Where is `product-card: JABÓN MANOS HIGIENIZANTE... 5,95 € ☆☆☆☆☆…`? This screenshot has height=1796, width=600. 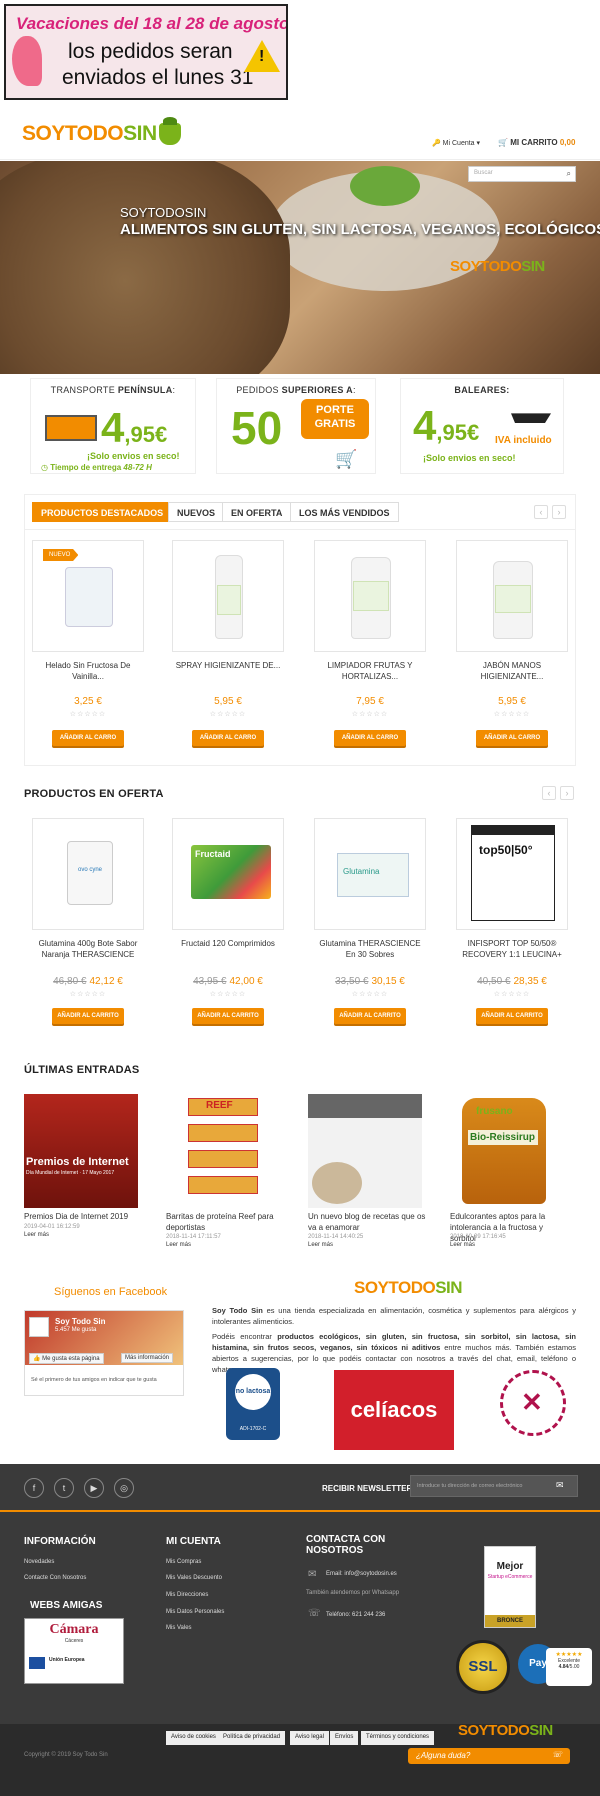 product-card: JABÓN MANOS HIGIENIZANTE... 5,95 € ☆☆☆☆☆… is located at coordinates (512, 646).